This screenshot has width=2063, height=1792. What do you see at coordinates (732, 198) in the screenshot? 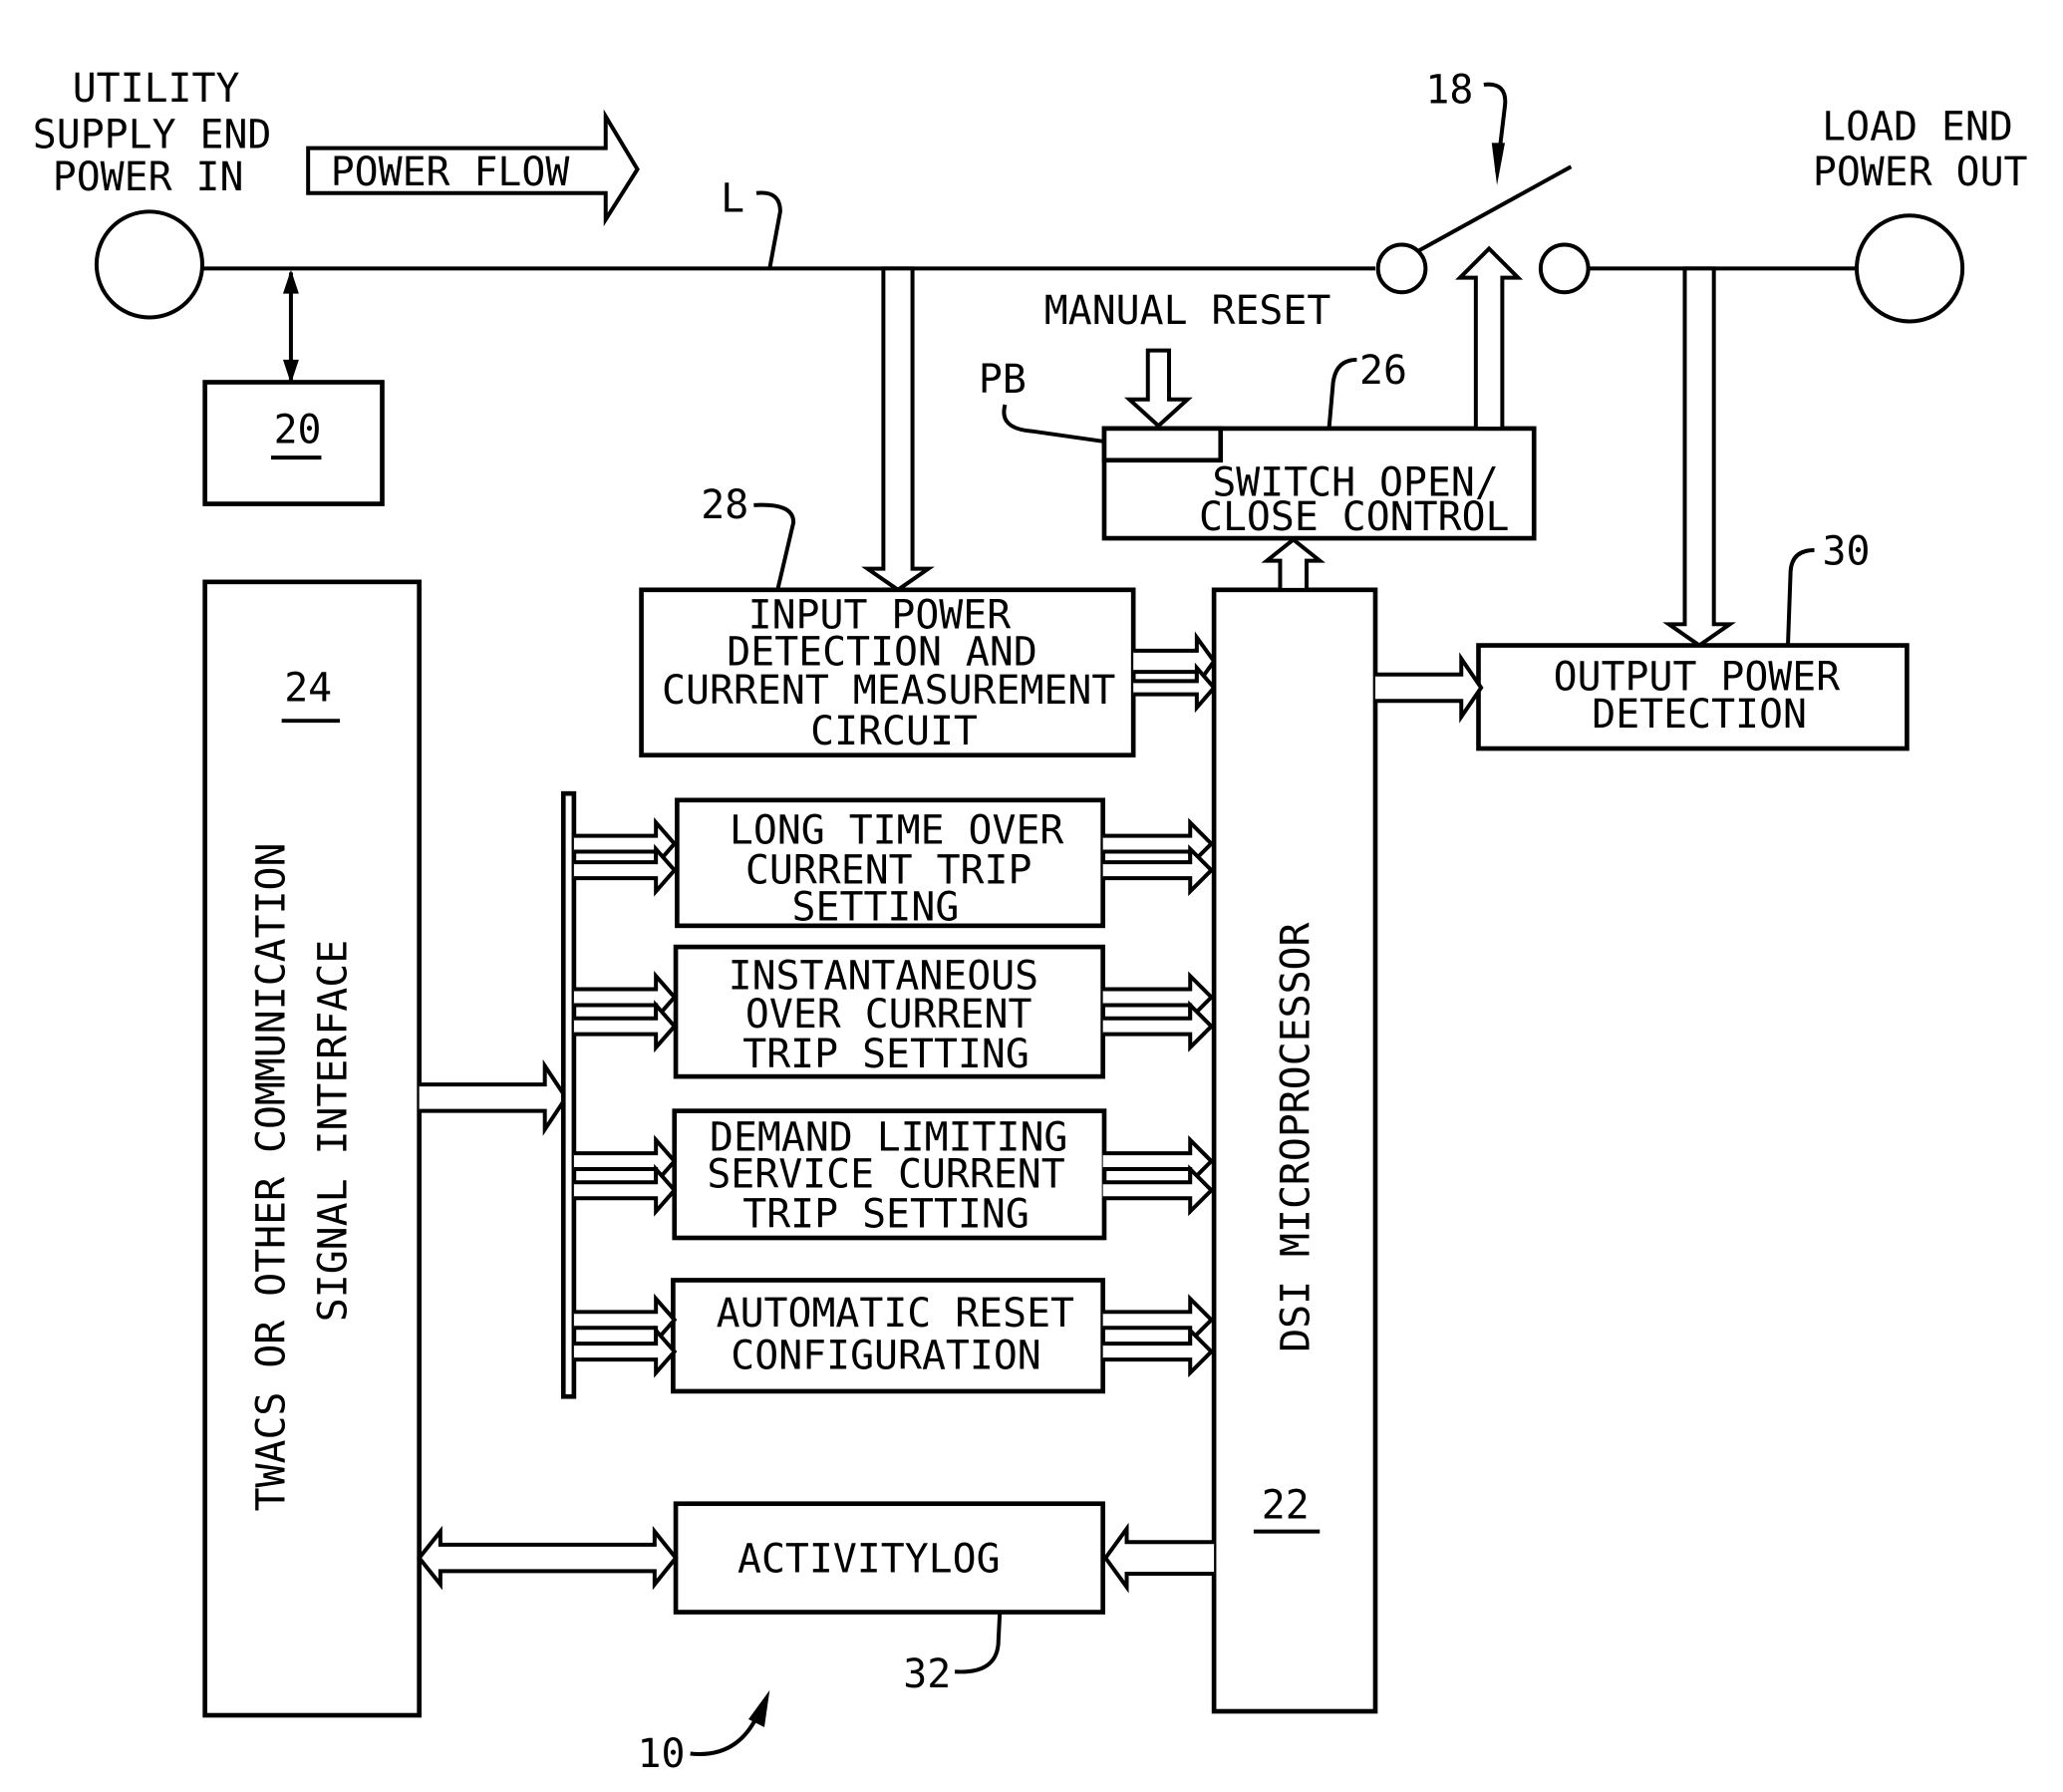
I see `line-label: L` at bounding box center [732, 198].